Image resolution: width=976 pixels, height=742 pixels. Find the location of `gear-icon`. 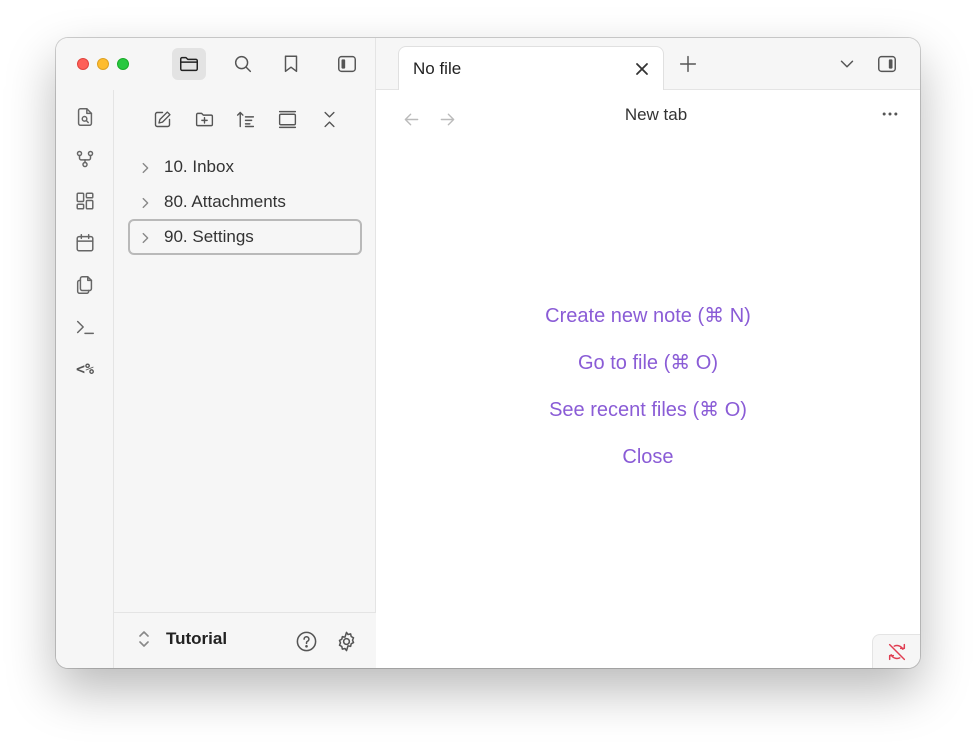

gear-icon is located at coordinates (346, 641).